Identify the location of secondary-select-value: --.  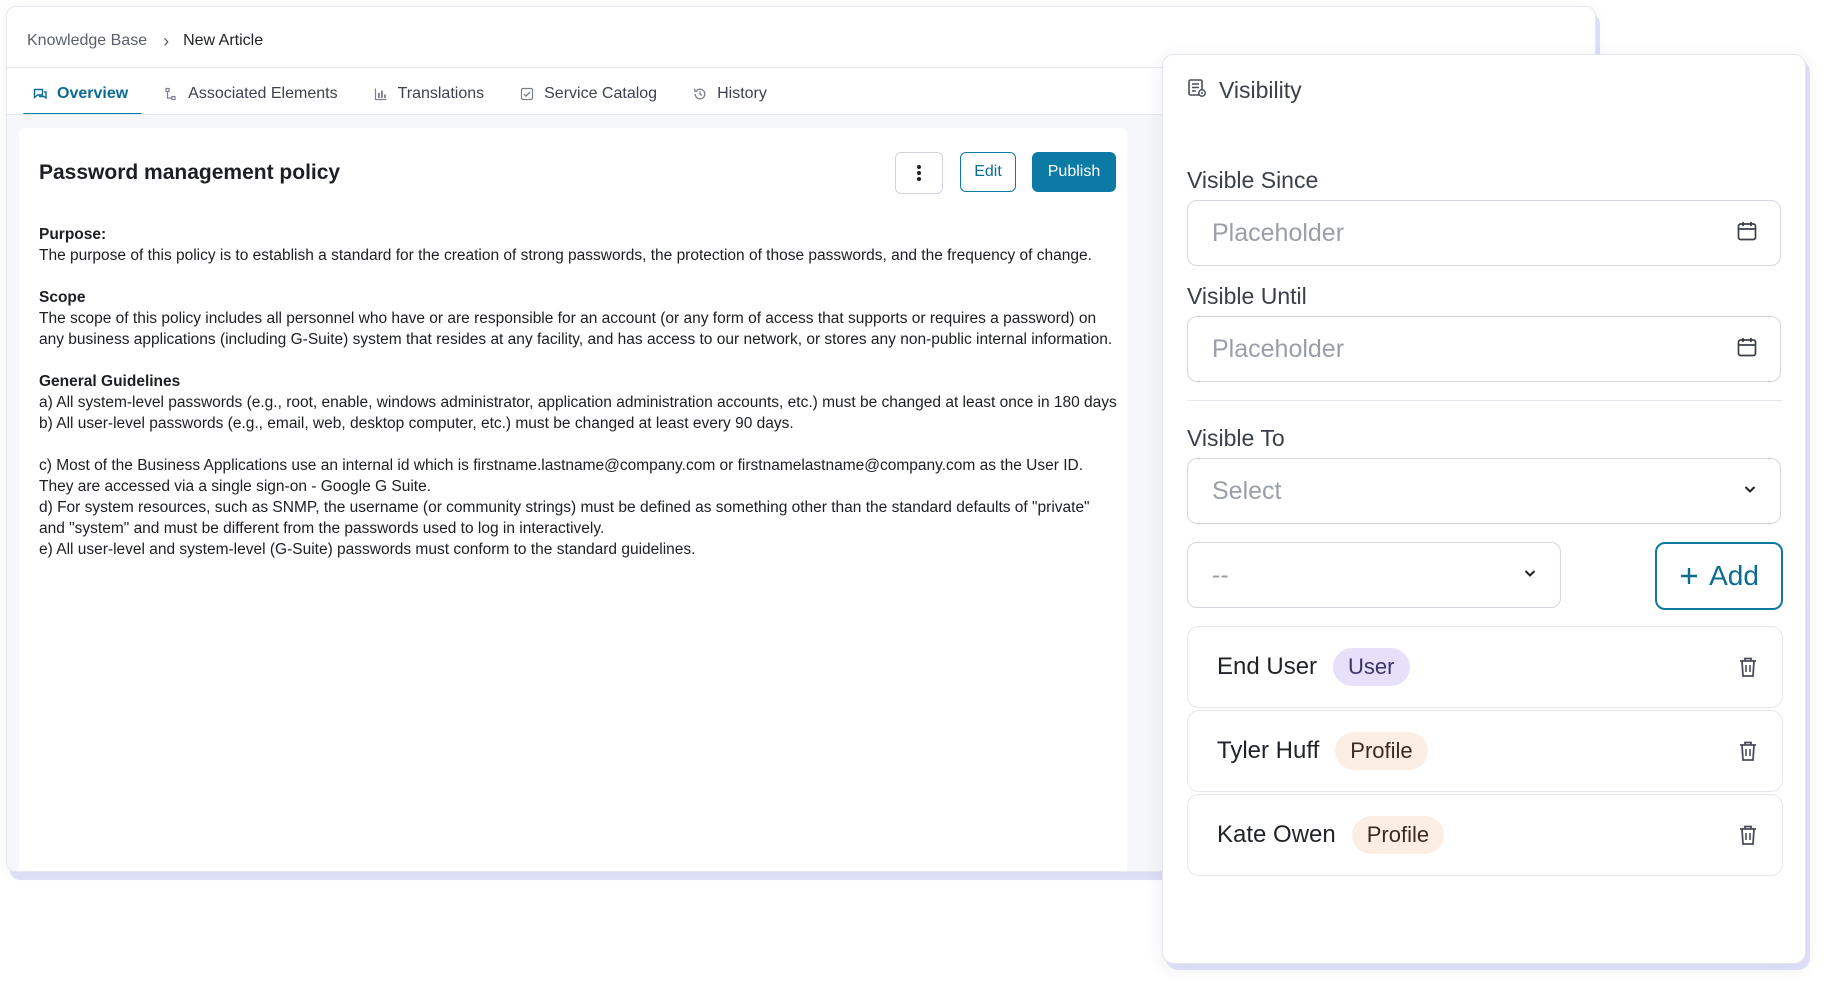
(1220, 574).